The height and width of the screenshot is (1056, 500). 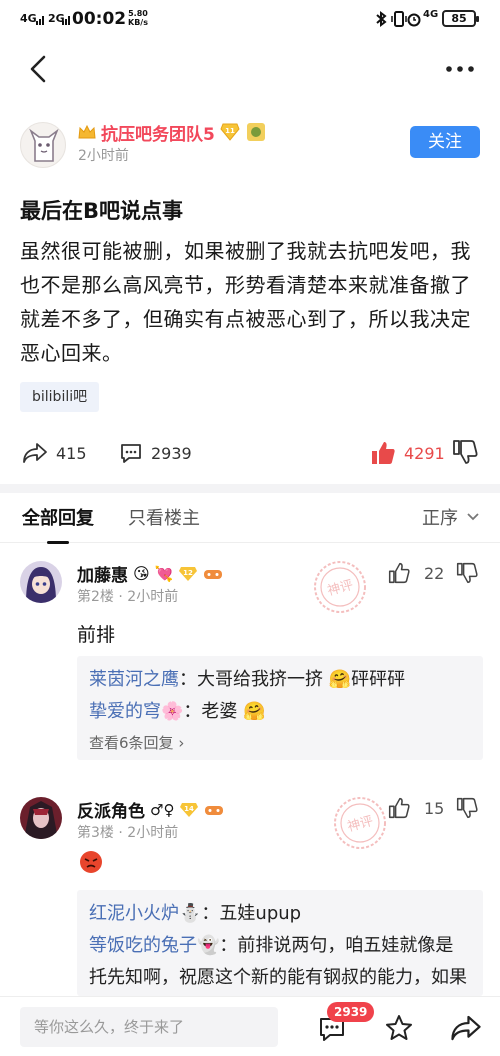 I want to click on comment-count: 2939, so click(x=171, y=453).